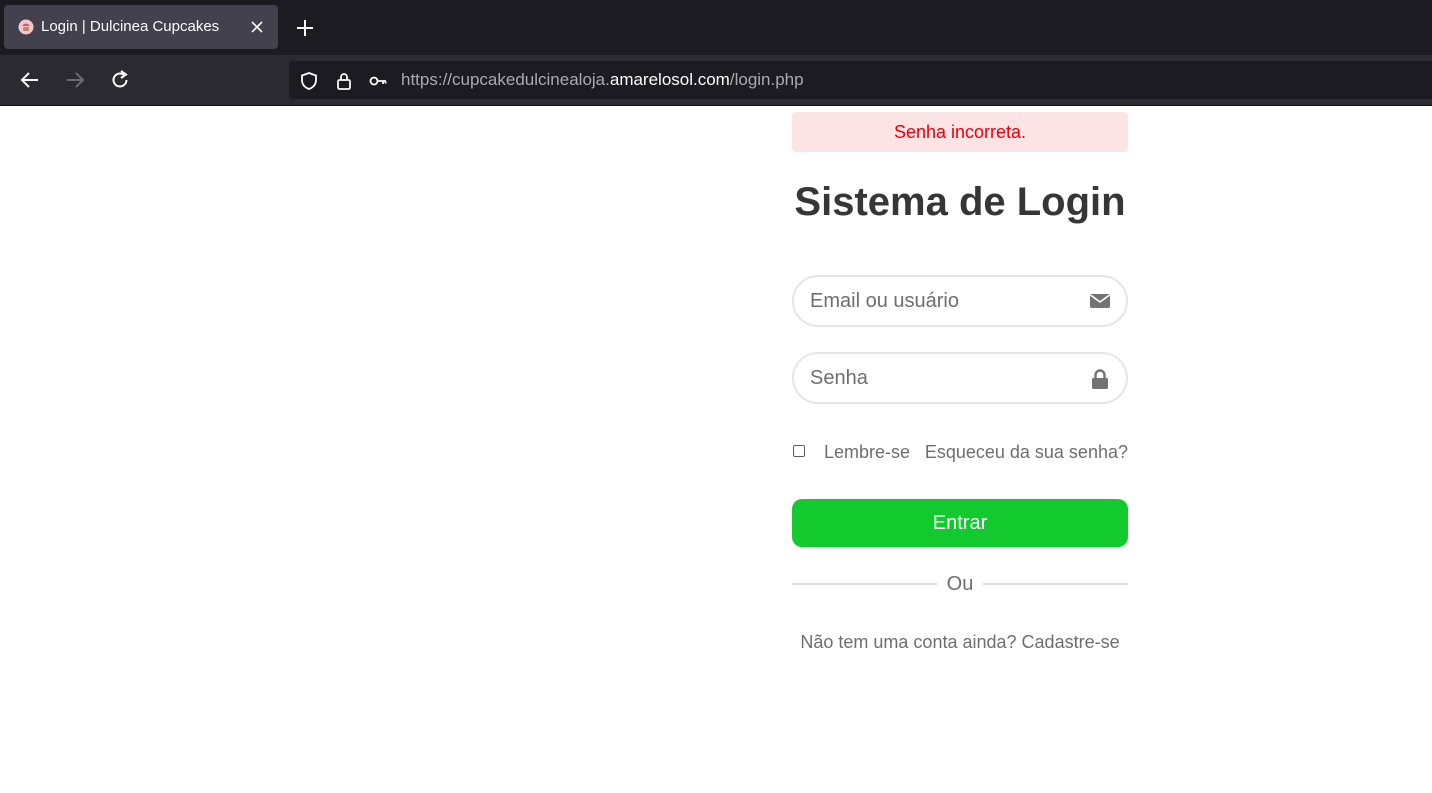  What do you see at coordinates (1071, 642) in the screenshot?
I see `signup-link: Cadastre-se` at bounding box center [1071, 642].